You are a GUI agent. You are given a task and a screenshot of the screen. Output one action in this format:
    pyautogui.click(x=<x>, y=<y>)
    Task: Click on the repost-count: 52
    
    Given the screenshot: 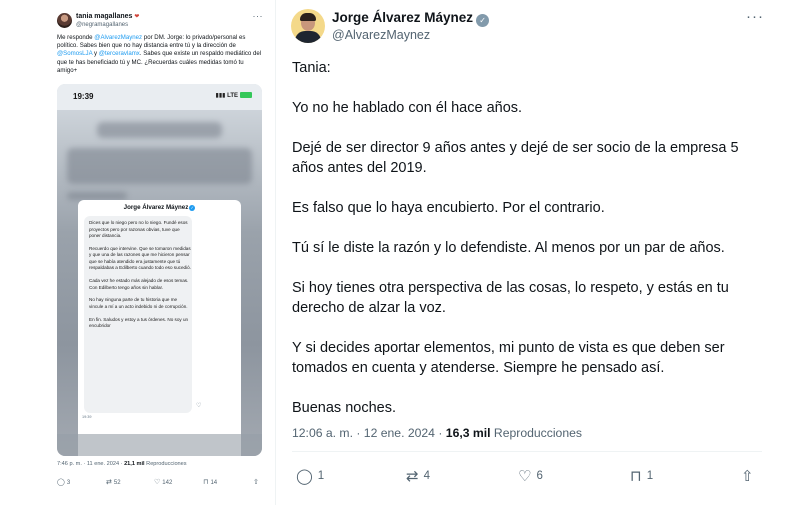 What is the action you would take?
    pyautogui.click(x=117, y=483)
    